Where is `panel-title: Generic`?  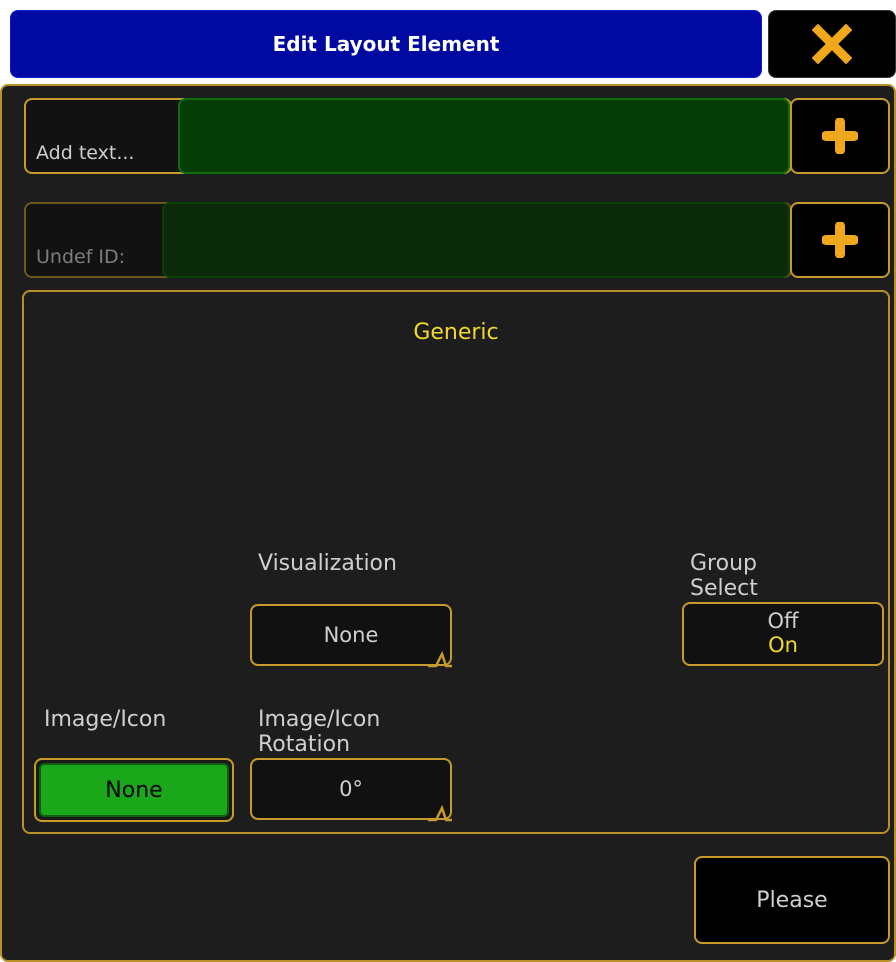 panel-title: Generic is located at coordinates (456, 332).